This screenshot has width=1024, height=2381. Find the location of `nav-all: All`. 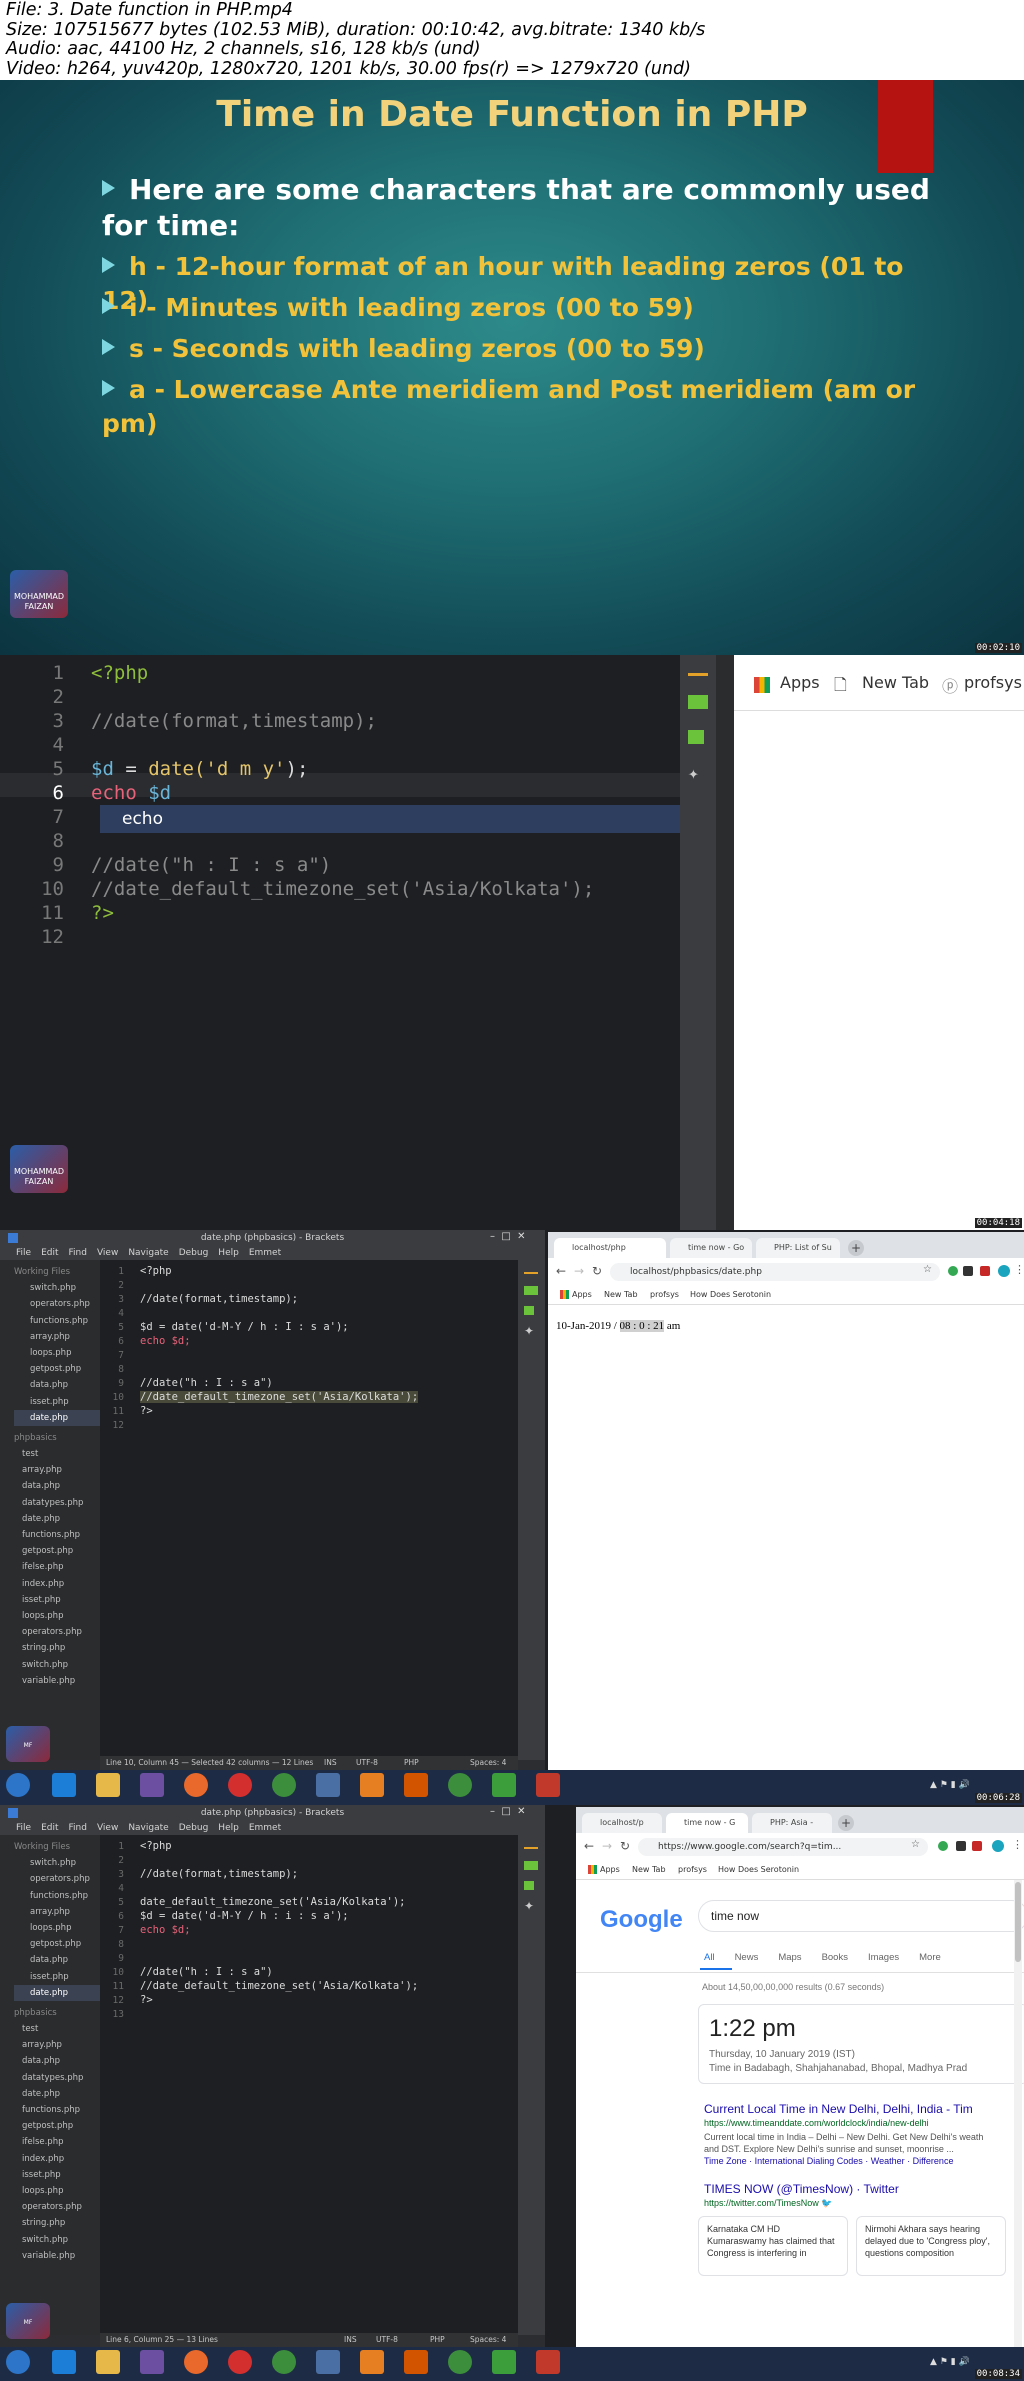

nav-all: All is located at coordinates (709, 1957).